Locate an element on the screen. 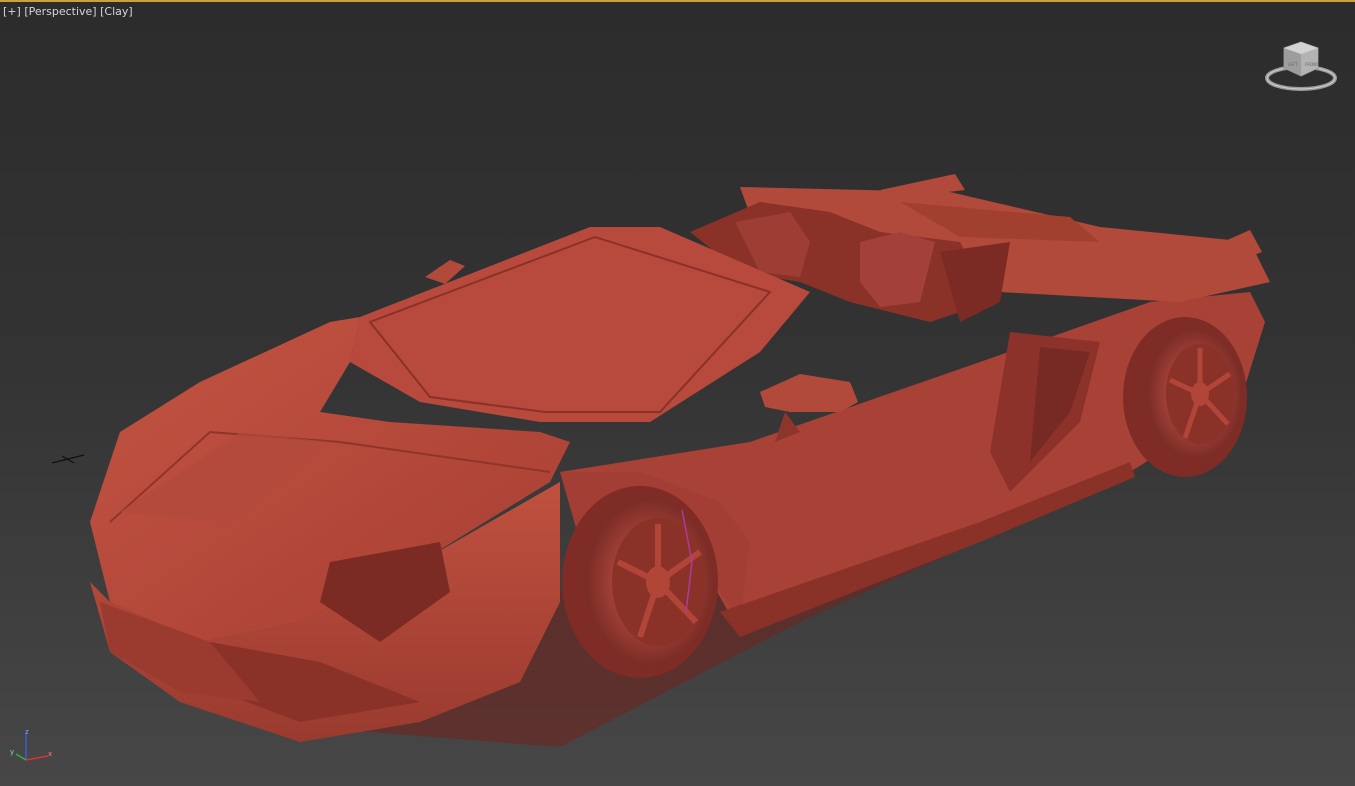 Image resolution: width=1355 pixels, height=786 pixels. axis-tripod-icon: z x y is located at coordinates (31, 744).